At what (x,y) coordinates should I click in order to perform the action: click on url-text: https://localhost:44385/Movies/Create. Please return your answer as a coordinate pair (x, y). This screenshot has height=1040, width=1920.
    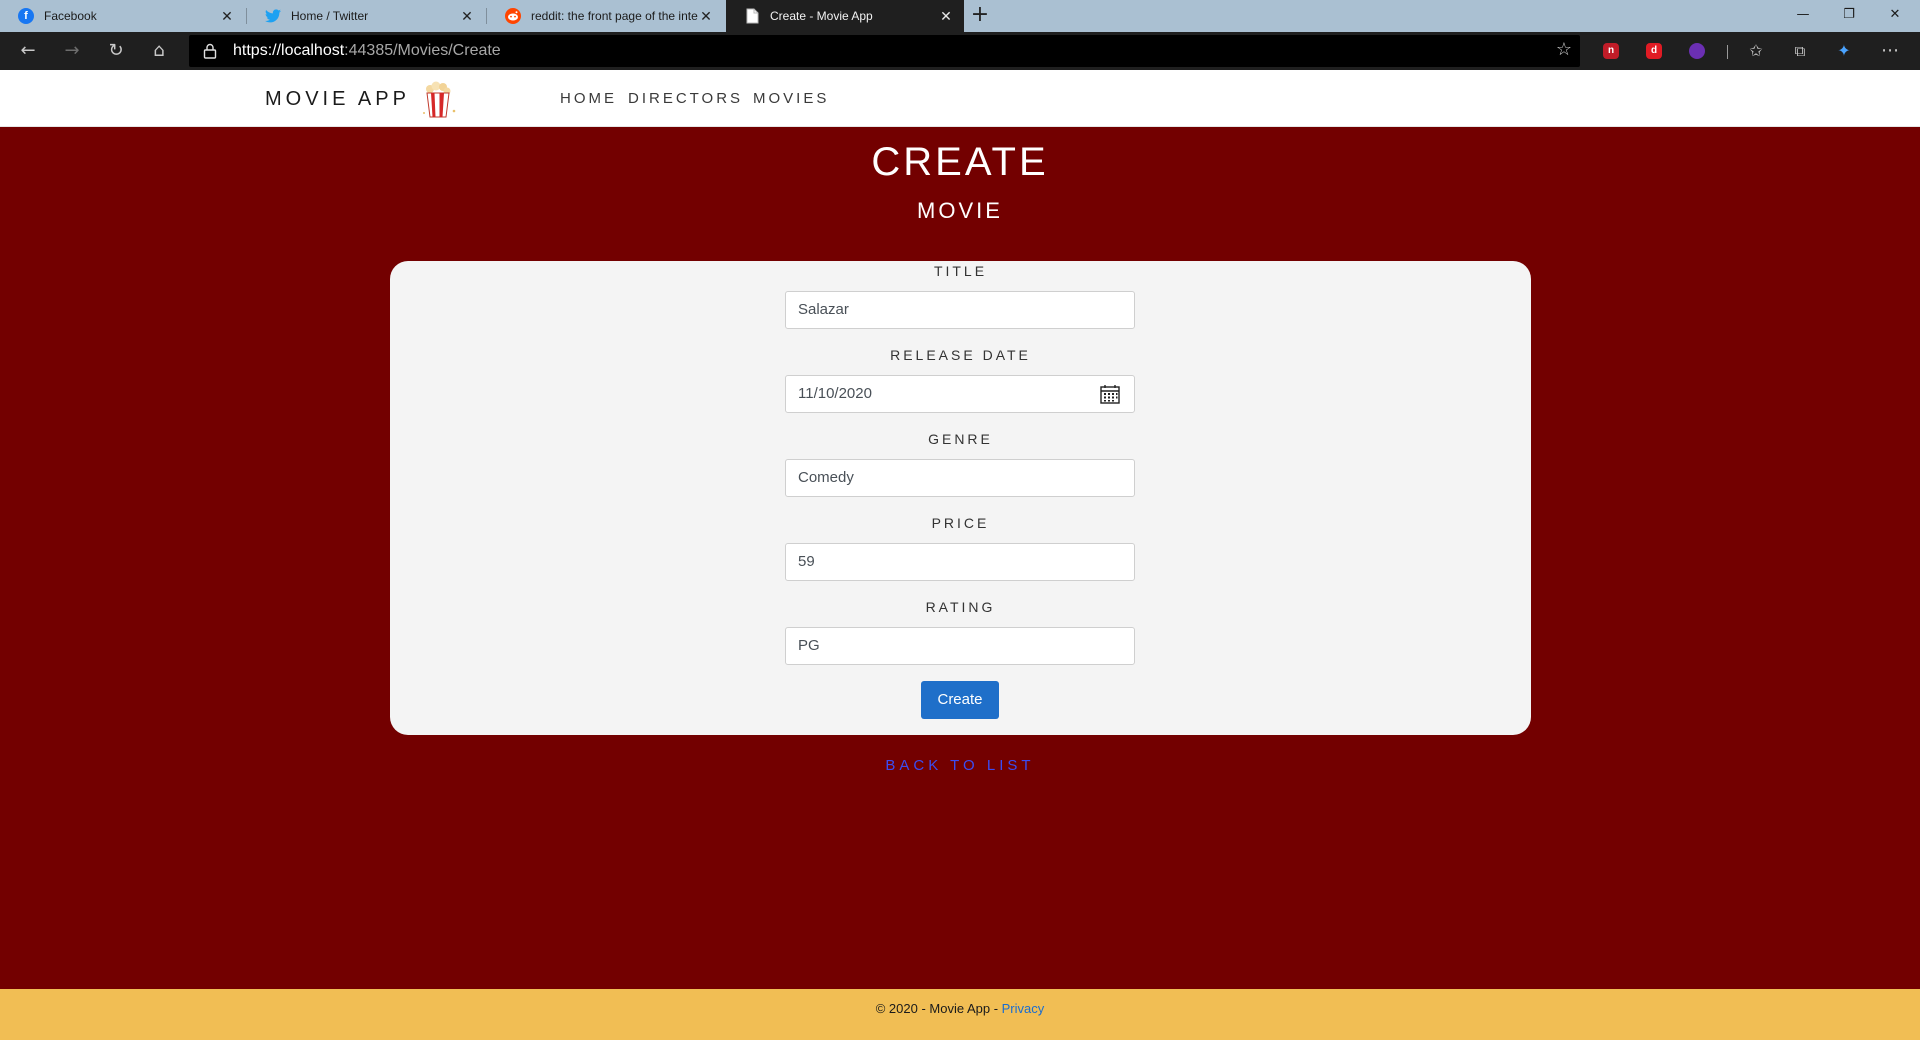
    Looking at the image, I should click on (367, 51).